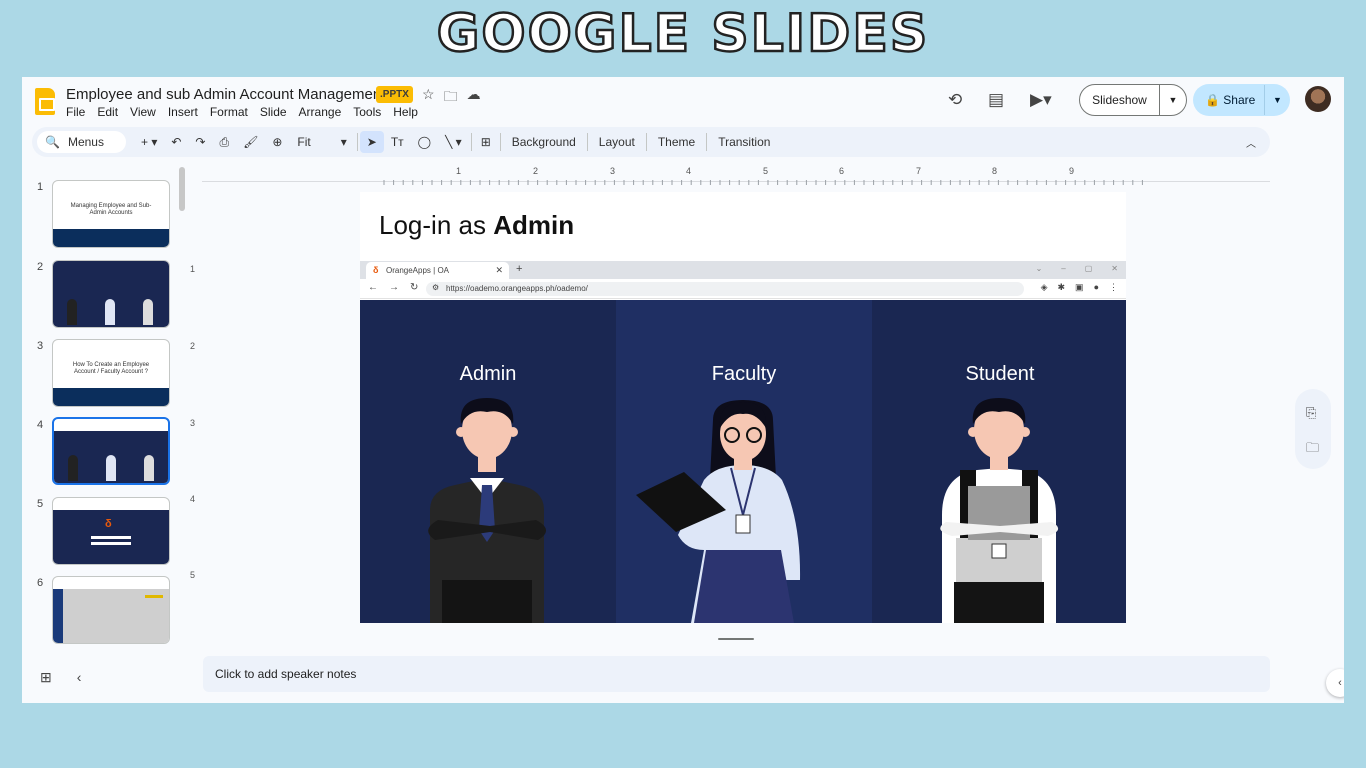 This screenshot has height=768, width=1366. Describe the element at coordinates (743, 270) in the screenshot. I see `browser-tabstrip: δ OrangeApps | OA ✕ + ⌄ – ▢ ✕` at that location.